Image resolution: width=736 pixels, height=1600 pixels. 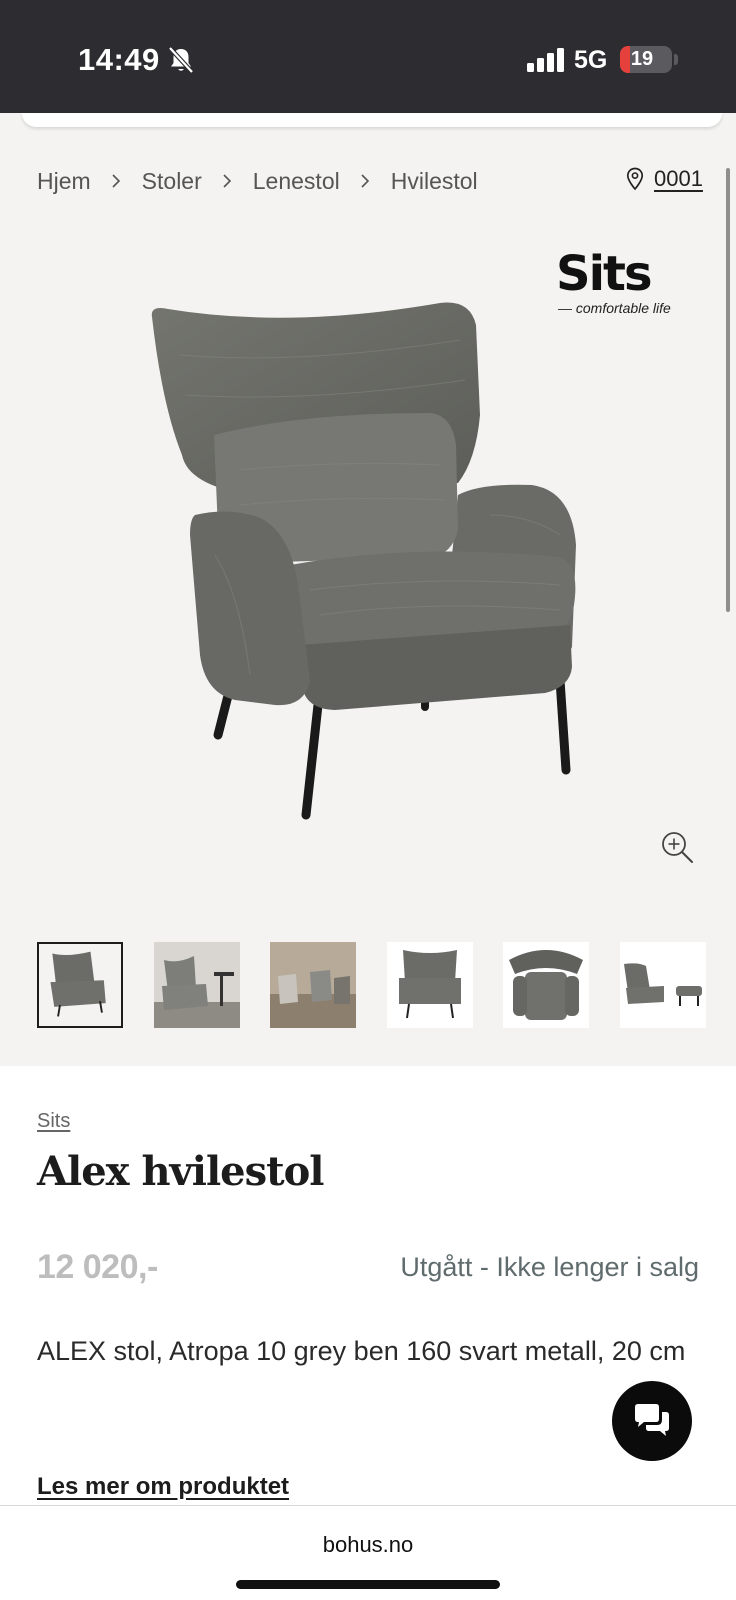 I want to click on breadcrumb: Hjem Stoler Lenestol Hvilestol, so click(x=257, y=181).